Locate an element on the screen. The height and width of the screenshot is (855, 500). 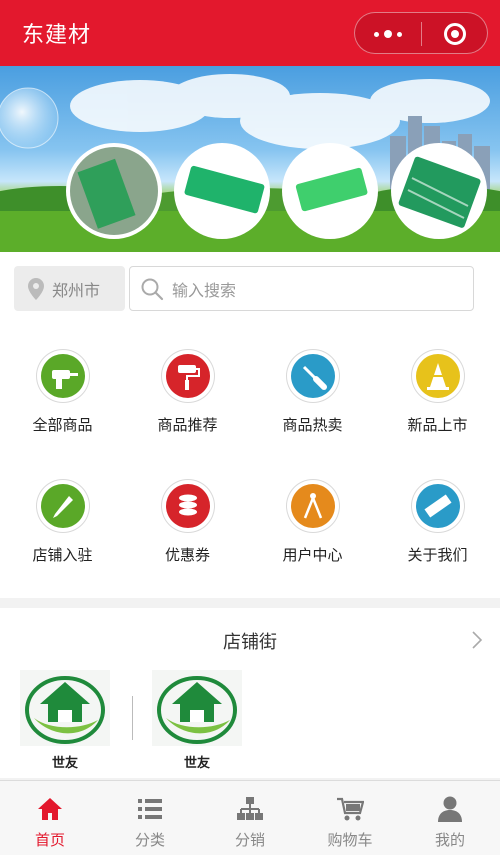
tab-label: 我的 is located at coordinates (449, 840).